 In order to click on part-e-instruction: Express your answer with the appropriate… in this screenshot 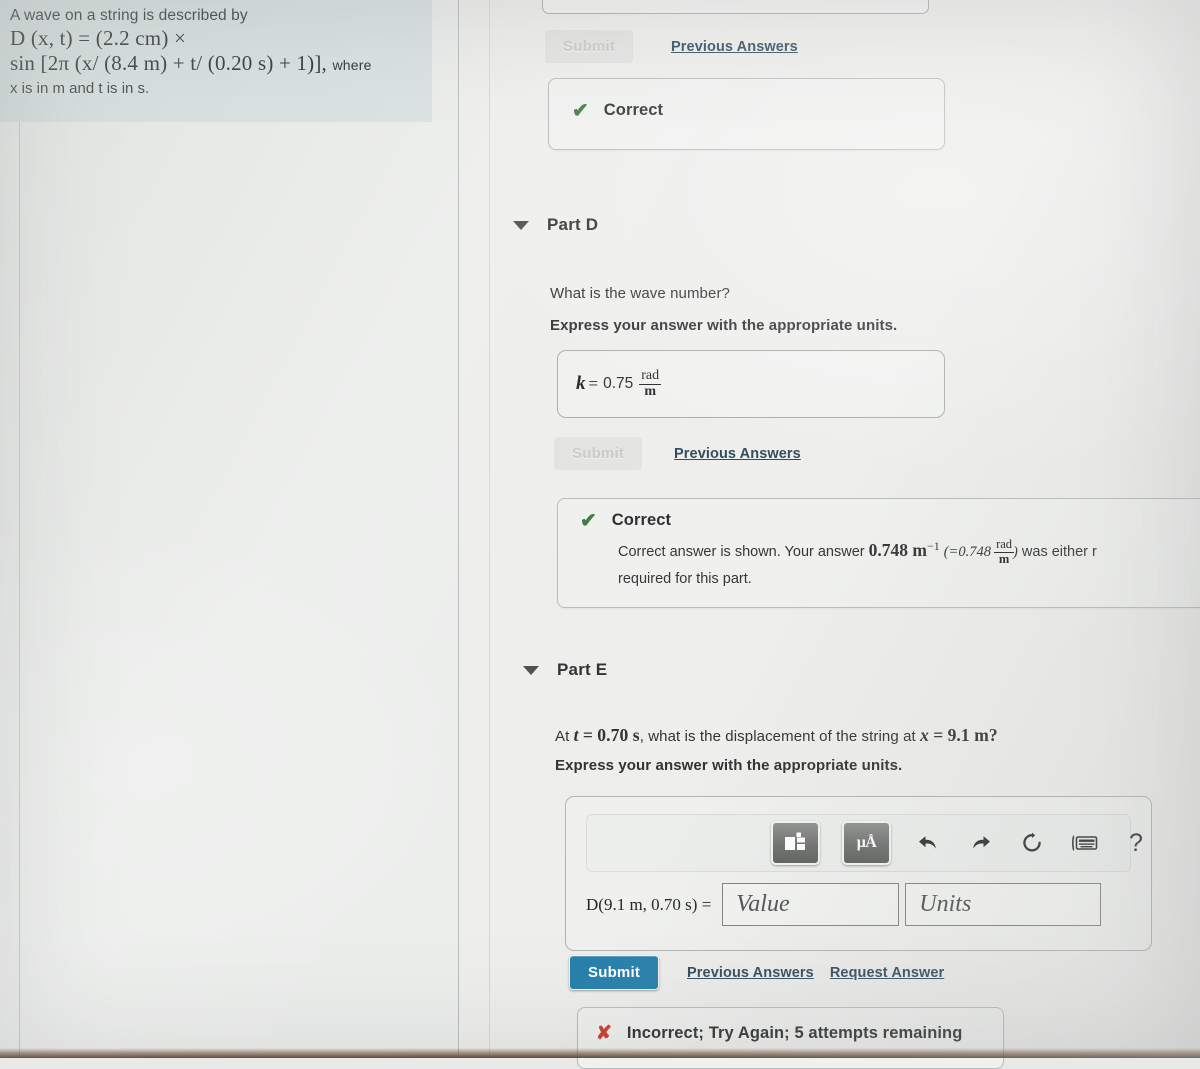, I will do `click(729, 765)`.